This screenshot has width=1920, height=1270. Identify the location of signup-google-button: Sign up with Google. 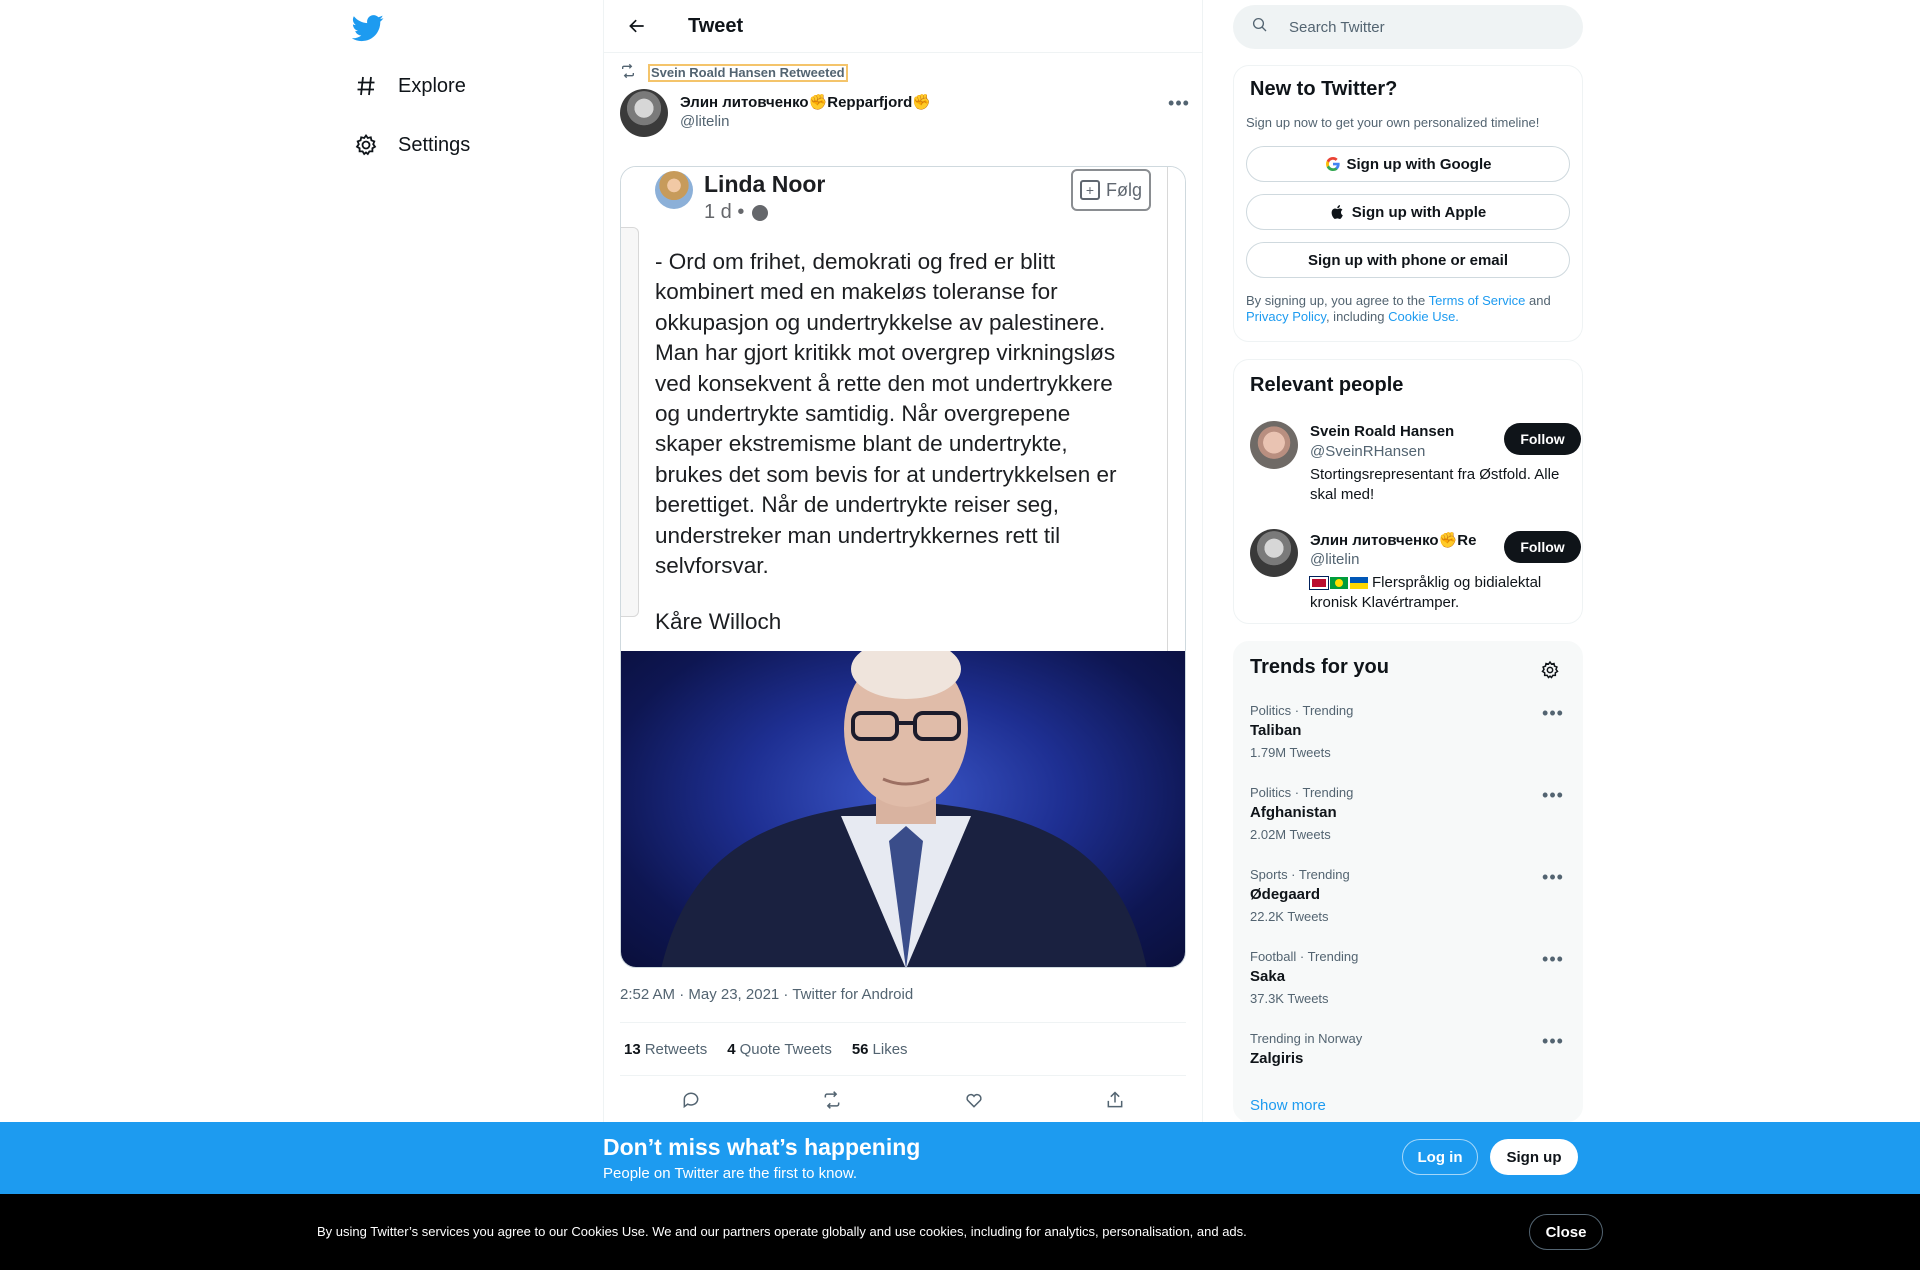
(1408, 164).